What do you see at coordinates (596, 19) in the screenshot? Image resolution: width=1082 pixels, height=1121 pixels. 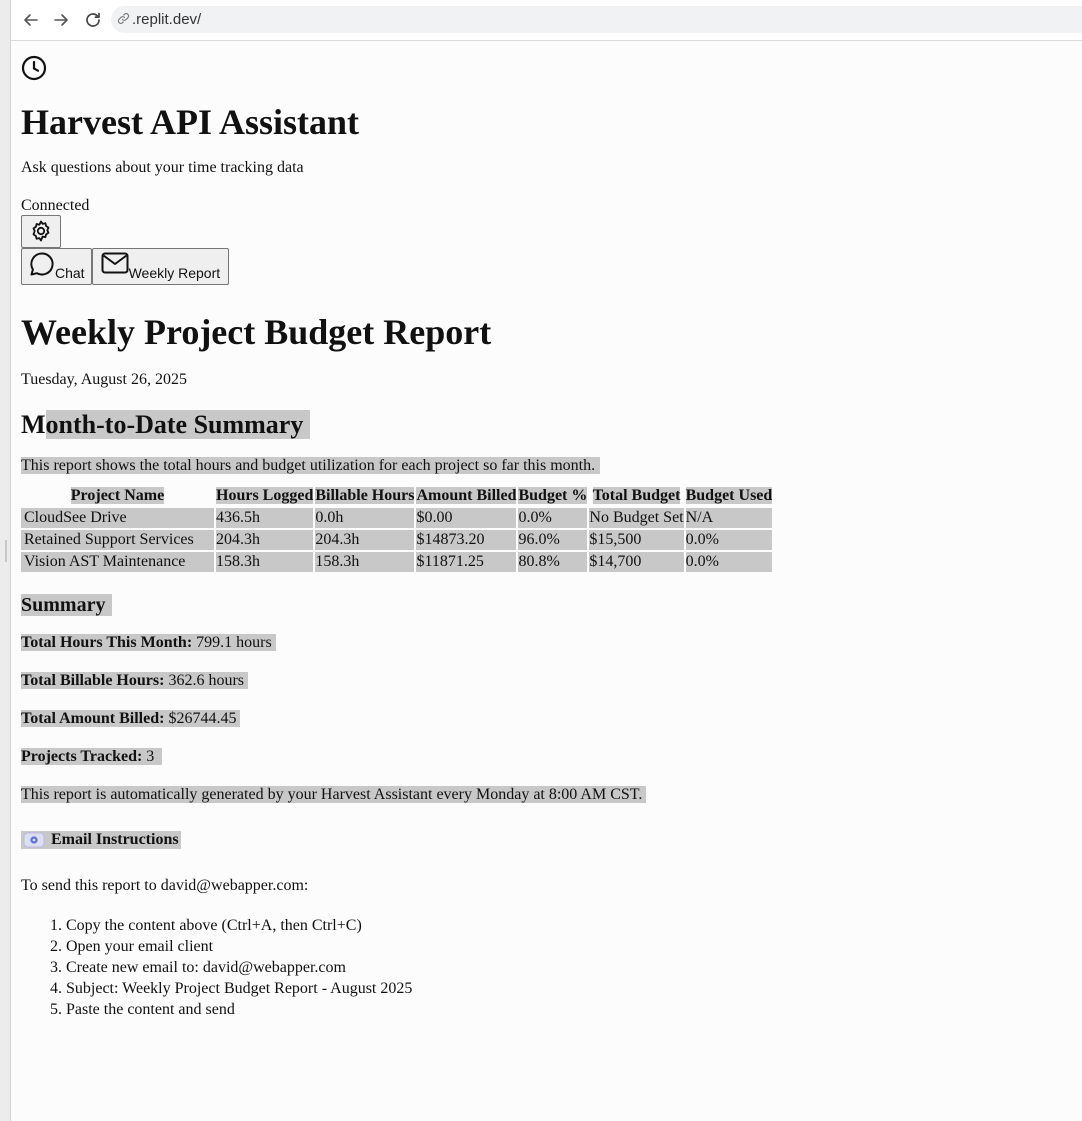 I see `address-bar: .replit.dev/` at bounding box center [596, 19].